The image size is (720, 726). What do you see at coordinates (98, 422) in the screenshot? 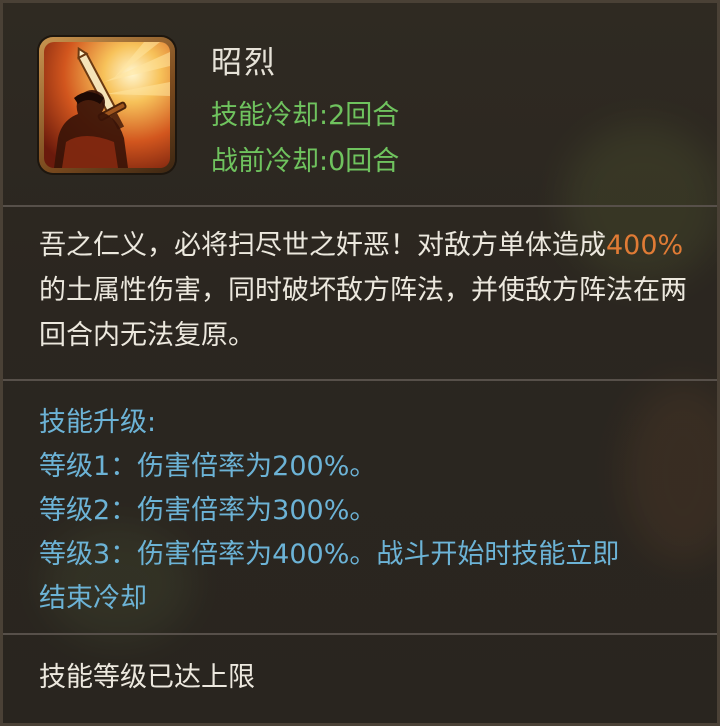
I see `upgrade-title: 技能升级:` at bounding box center [98, 422].